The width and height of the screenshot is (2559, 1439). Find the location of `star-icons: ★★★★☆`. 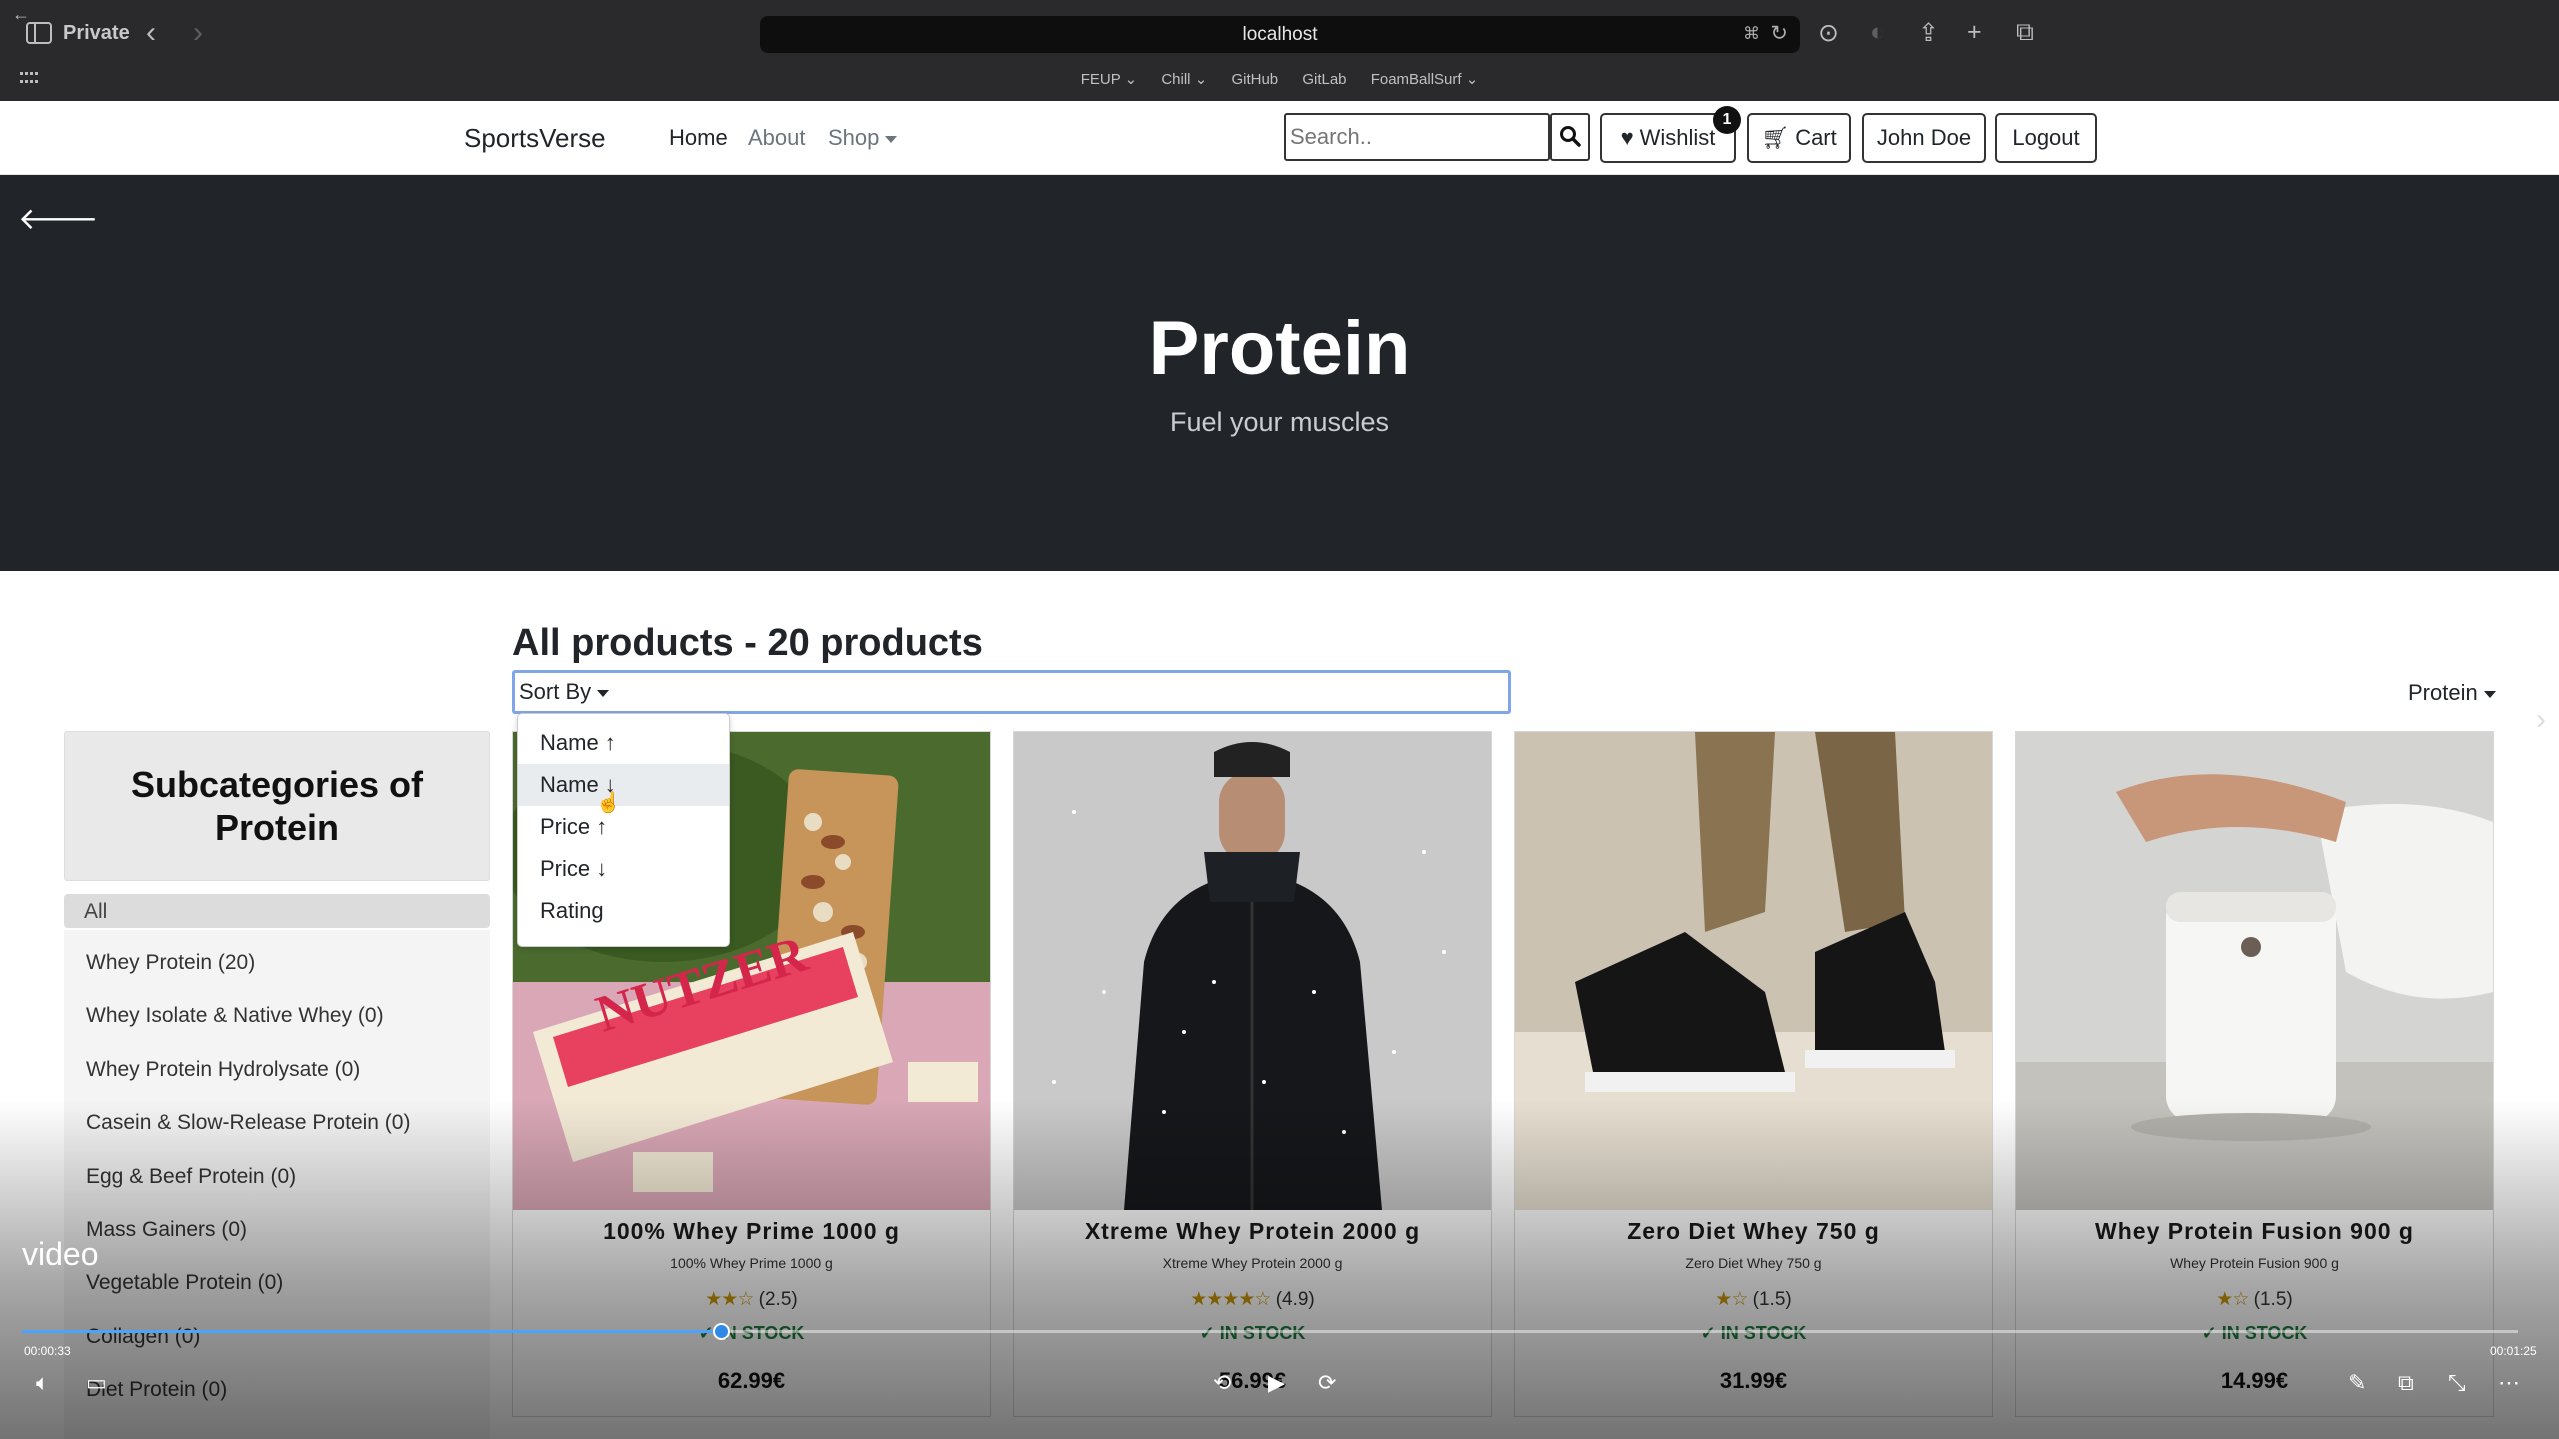

star-icons: ★★★★☆ is located at coordinates (1230, 1299).